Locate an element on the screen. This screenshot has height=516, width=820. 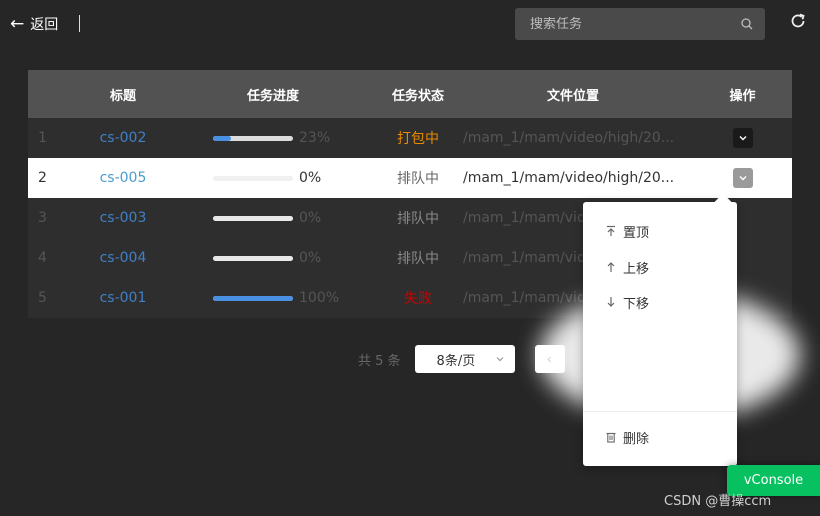
row-index: 5 is located at coordinates (42, 298).